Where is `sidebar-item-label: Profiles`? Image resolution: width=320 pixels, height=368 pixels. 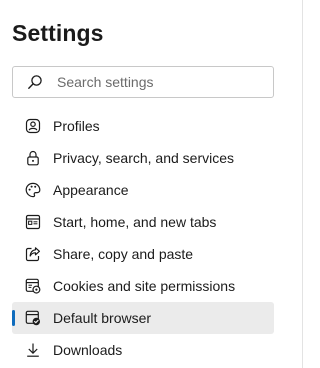
sidebar-item-label: Profiles is located at coordinates (76, 126).